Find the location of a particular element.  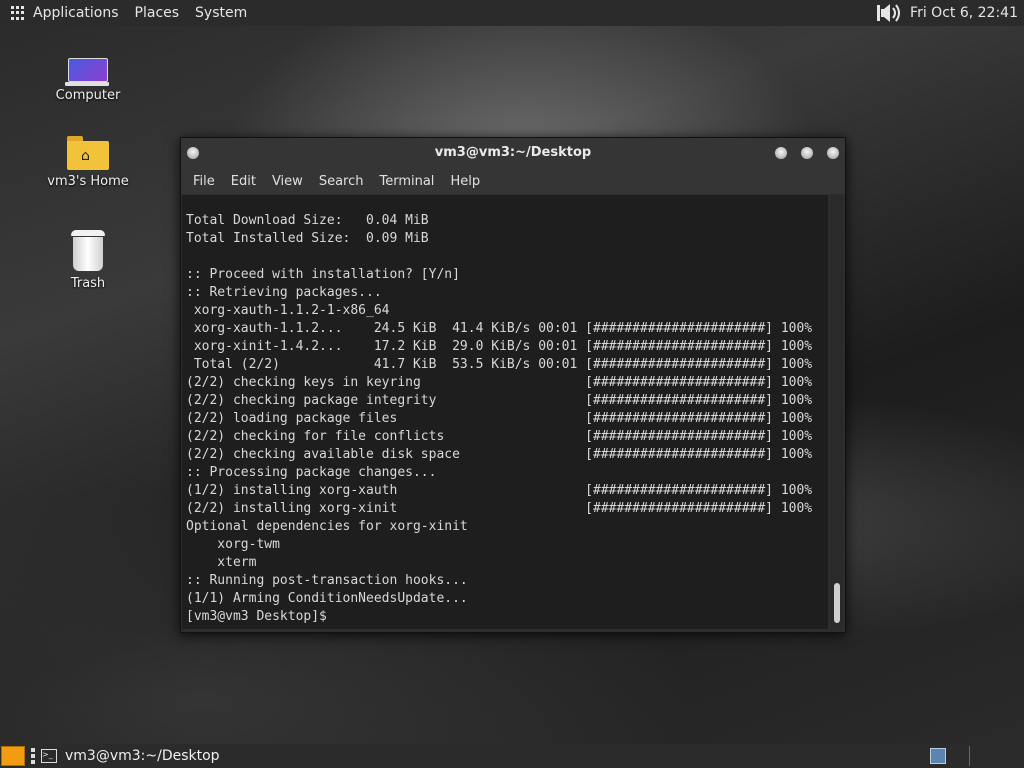

menu-edit: Edit is located at coordinates (243, 181).